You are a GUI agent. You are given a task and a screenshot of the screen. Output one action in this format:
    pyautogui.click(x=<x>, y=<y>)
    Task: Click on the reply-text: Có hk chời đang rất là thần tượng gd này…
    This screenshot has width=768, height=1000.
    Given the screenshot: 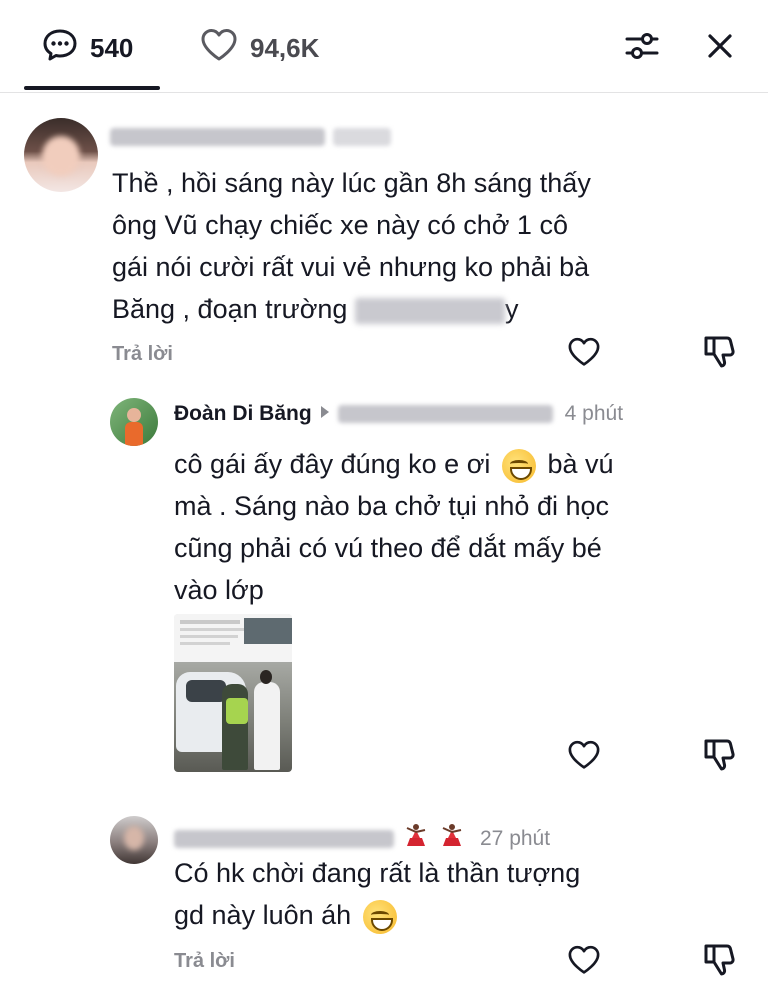 What is the action you would take?
    pyautogui.click(x=444, y=894)
    